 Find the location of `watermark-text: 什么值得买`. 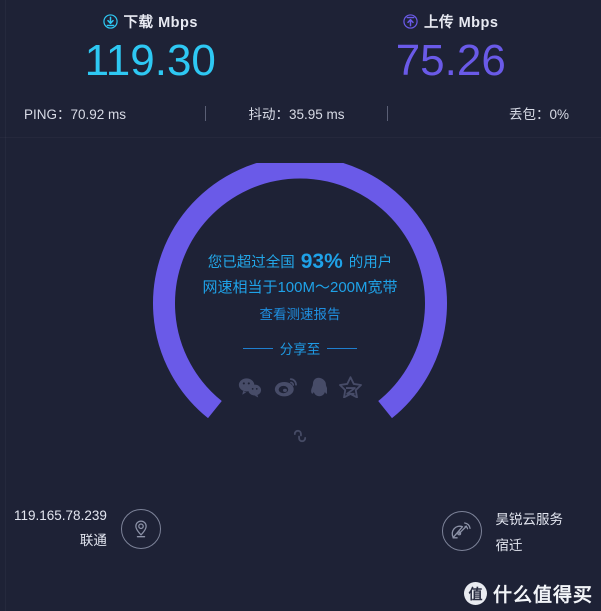

watermark-text: 什么值得买 is located at coordinates (542, 595).